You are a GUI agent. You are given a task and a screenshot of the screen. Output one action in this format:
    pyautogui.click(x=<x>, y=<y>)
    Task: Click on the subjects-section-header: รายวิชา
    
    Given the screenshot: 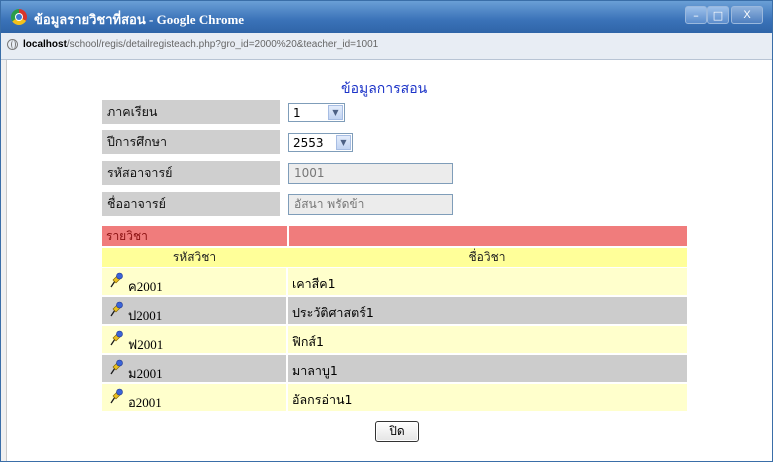 What is the action you would take?
    pyautogui.click(x=394, y=236)
    